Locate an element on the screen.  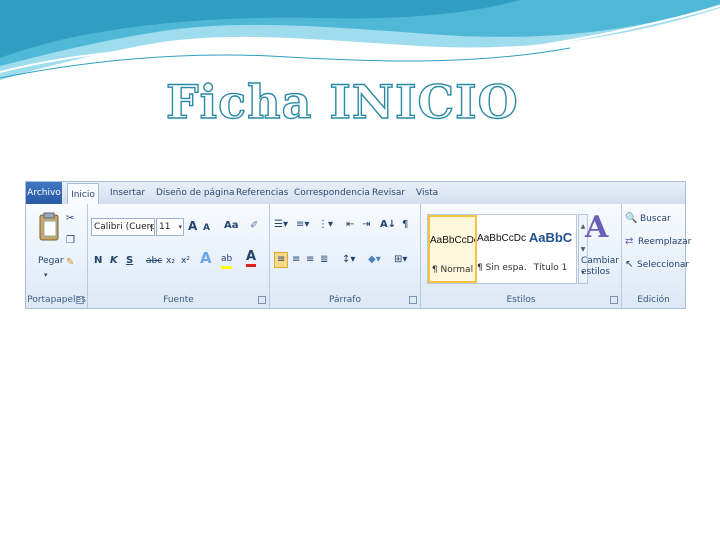
change-case-button: Aa is located at coordinates (231, 226).